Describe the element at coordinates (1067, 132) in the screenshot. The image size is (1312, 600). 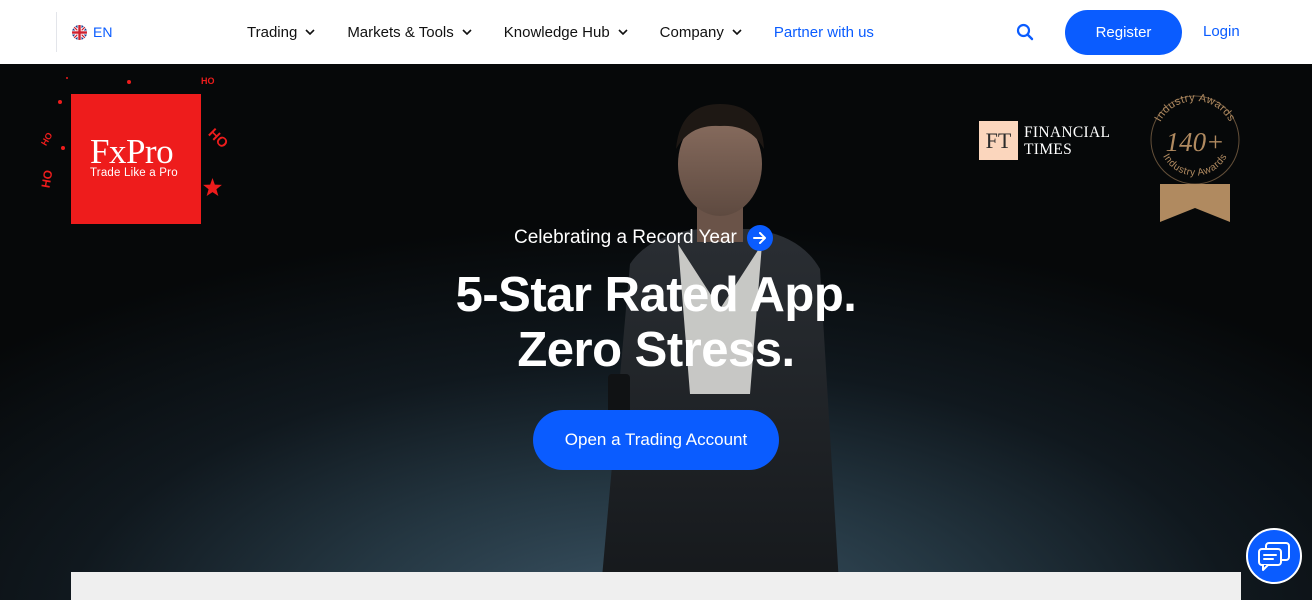
I see `ft-line: FINANCIAL` at that location.